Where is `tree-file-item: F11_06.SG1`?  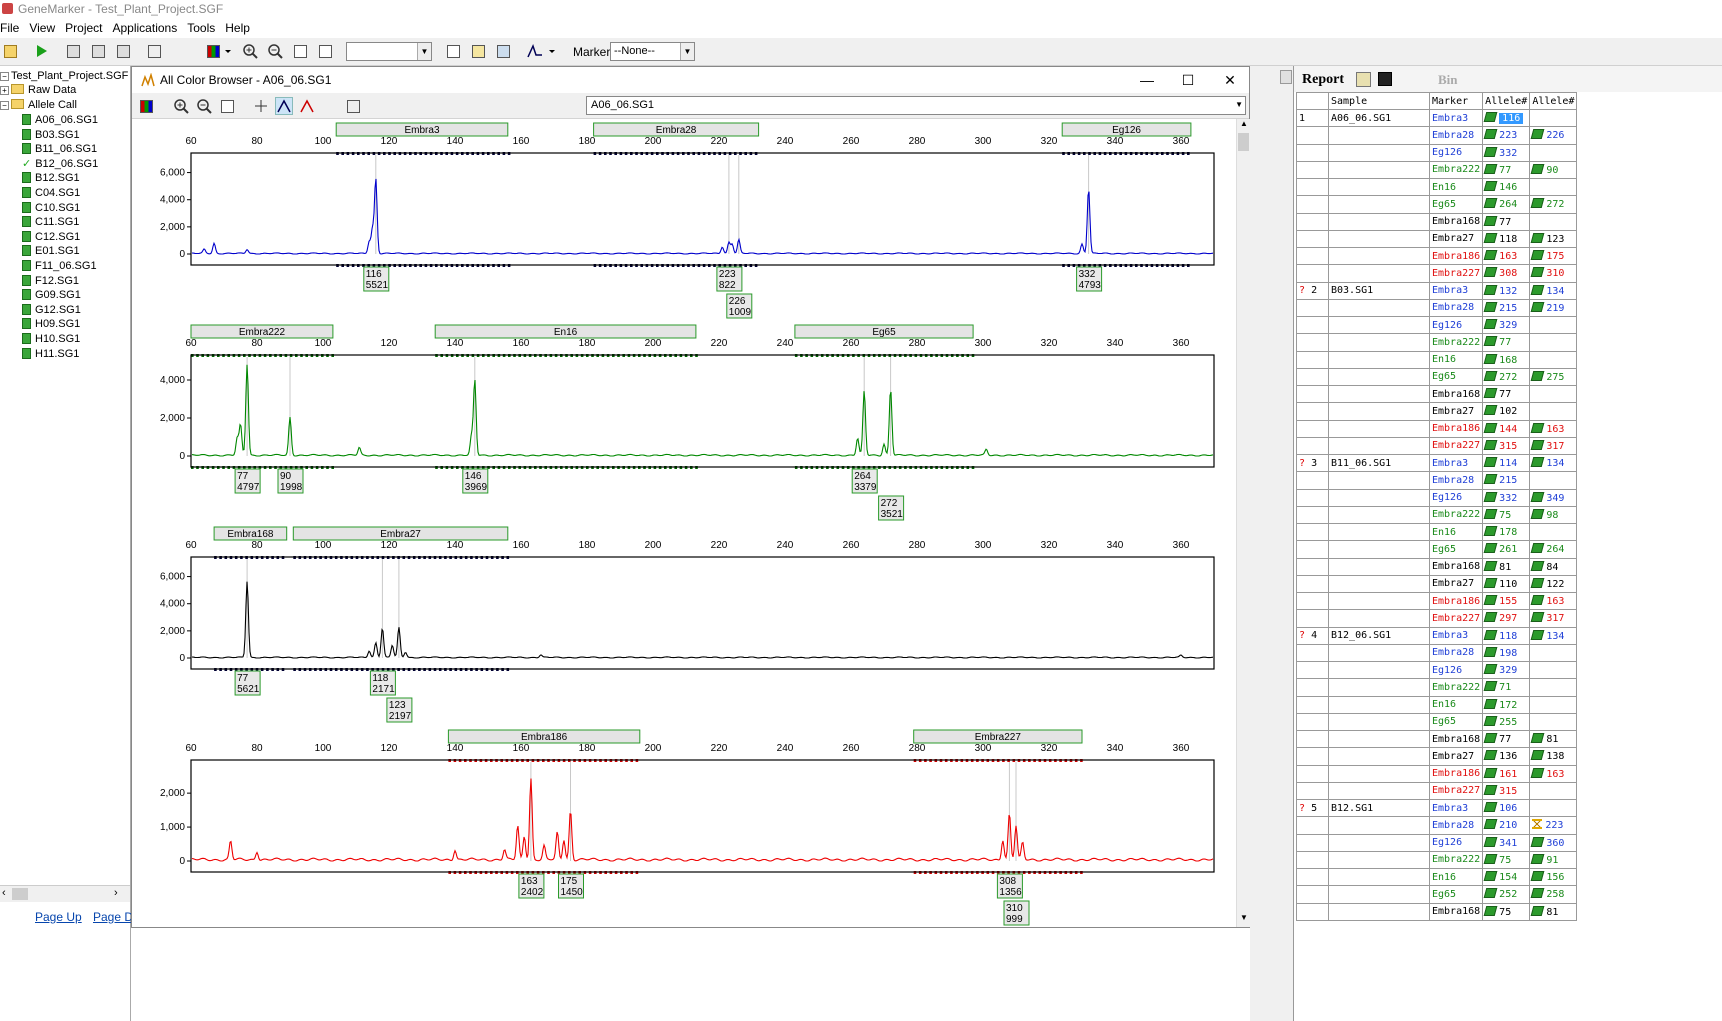 tree-file-item: F11_06.SG1 is located at coordinates (59, 266).